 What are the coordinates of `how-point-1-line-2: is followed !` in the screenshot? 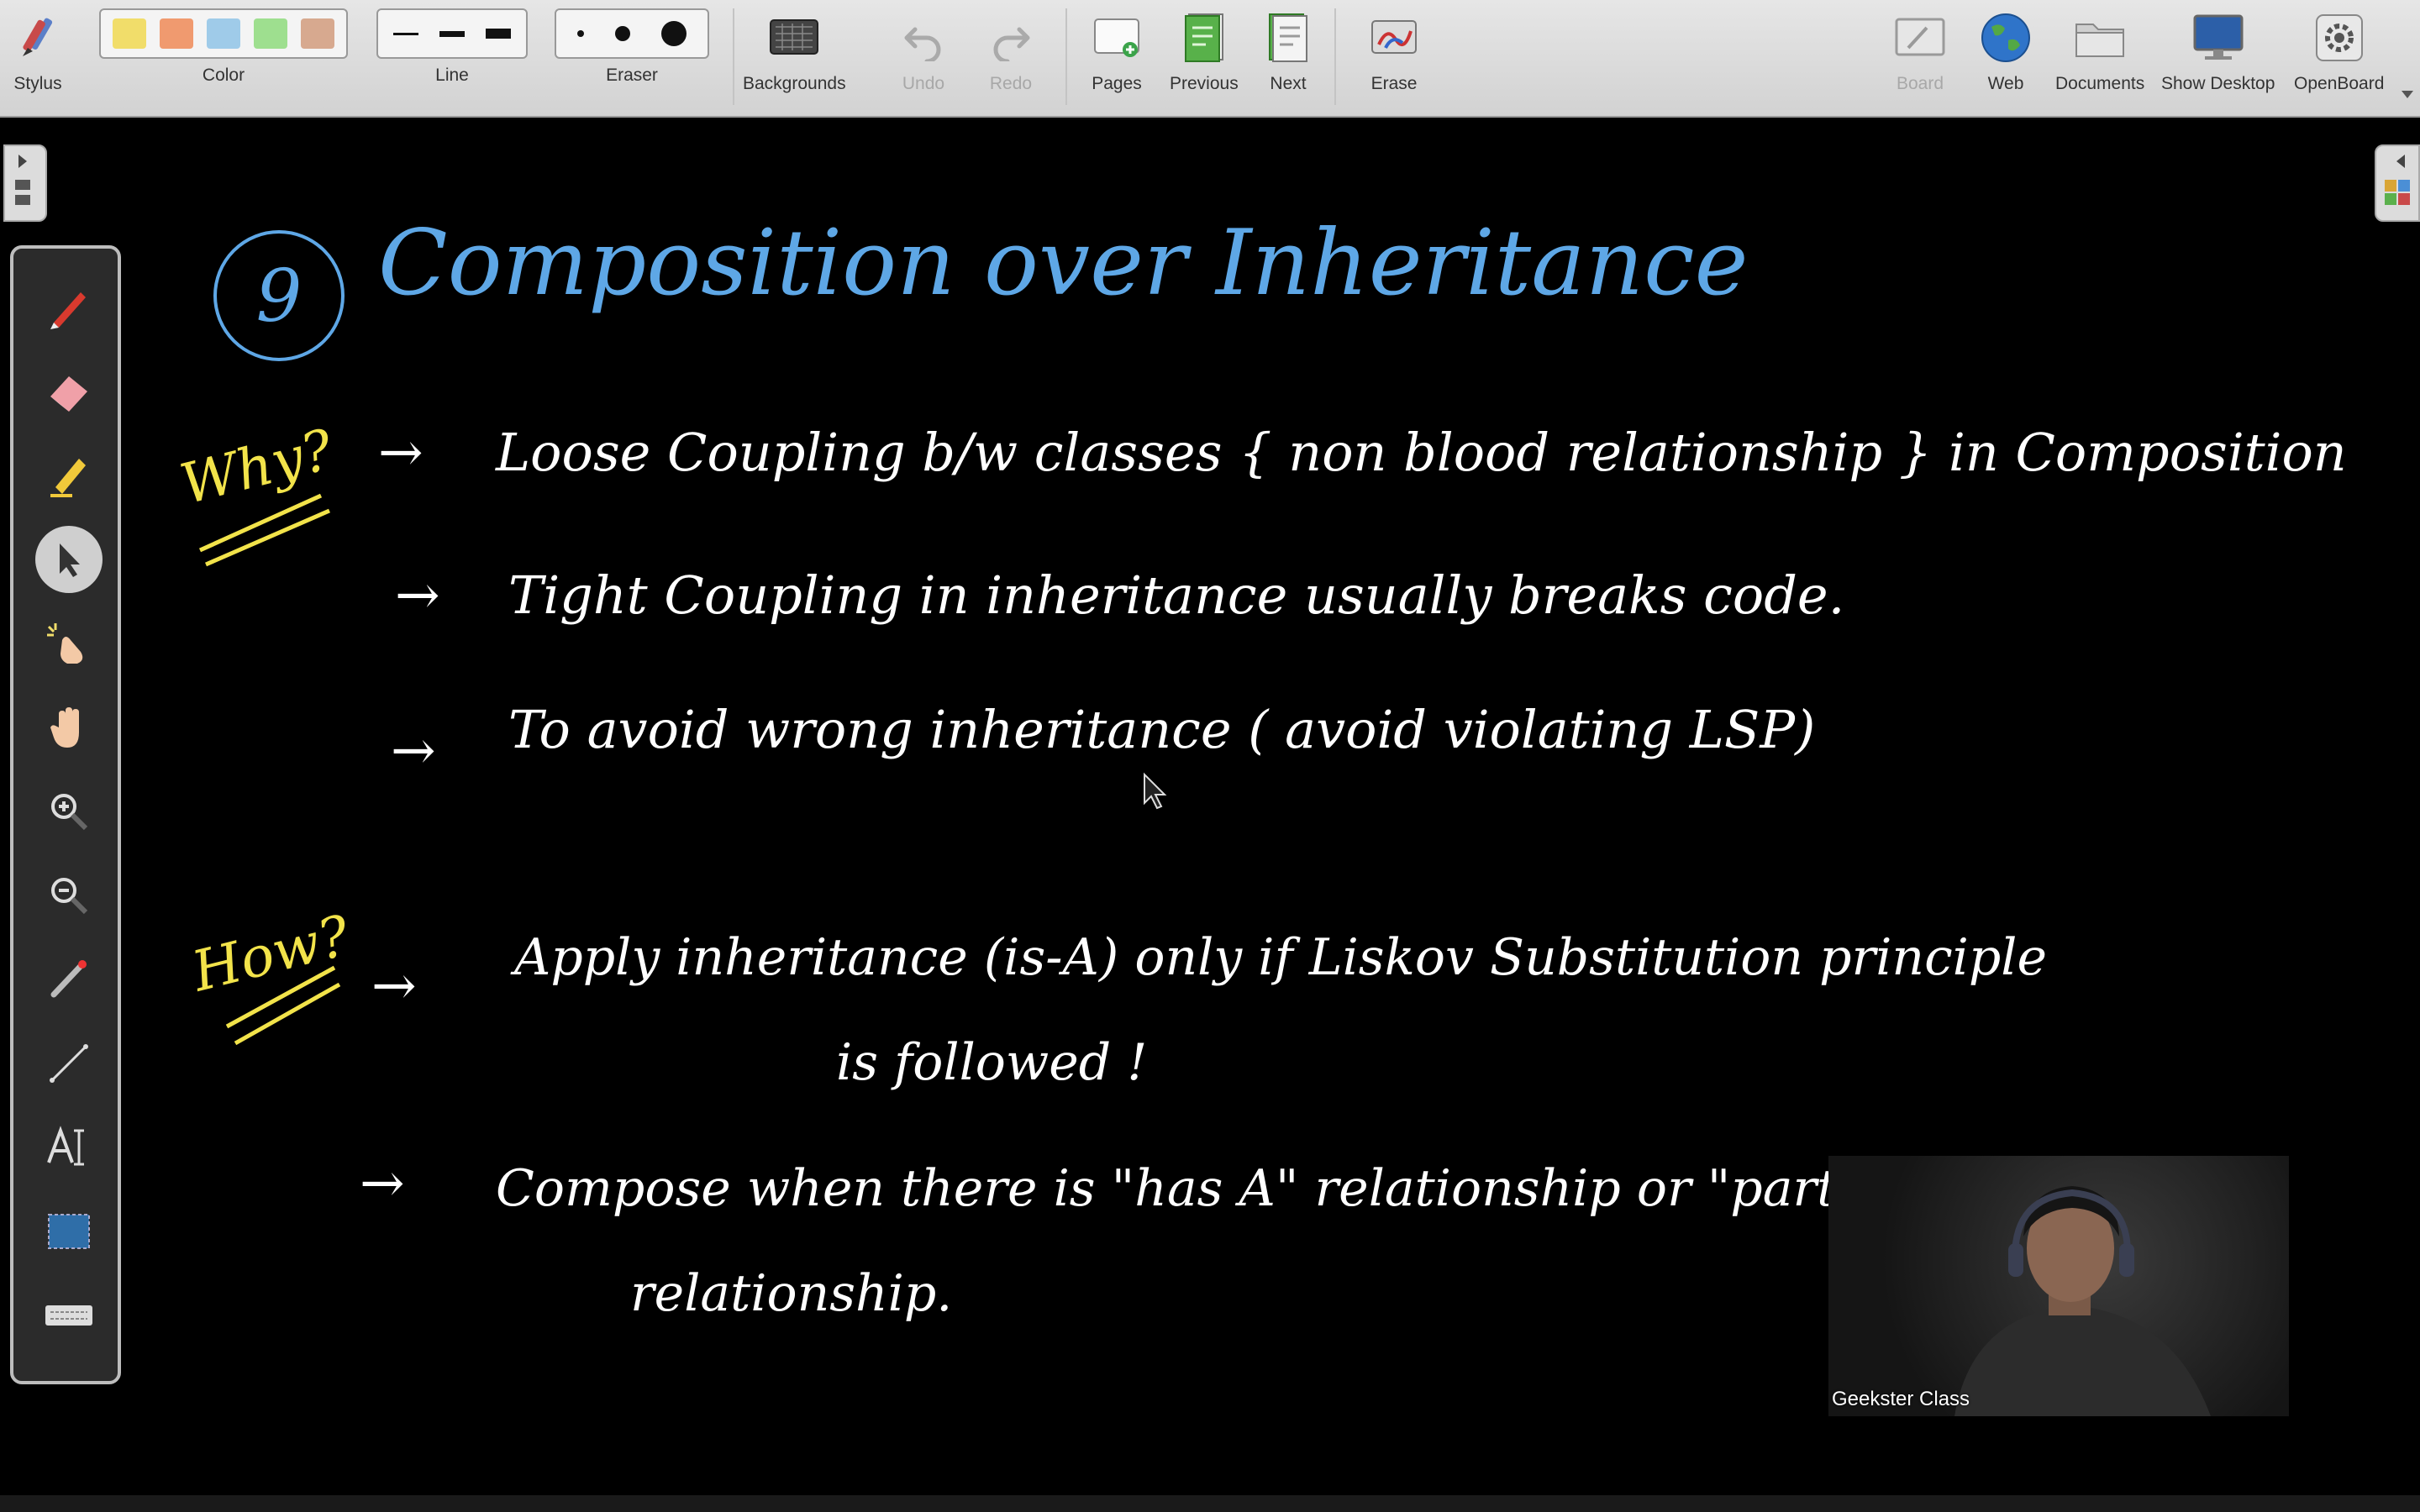 It's located at (992, 1062).